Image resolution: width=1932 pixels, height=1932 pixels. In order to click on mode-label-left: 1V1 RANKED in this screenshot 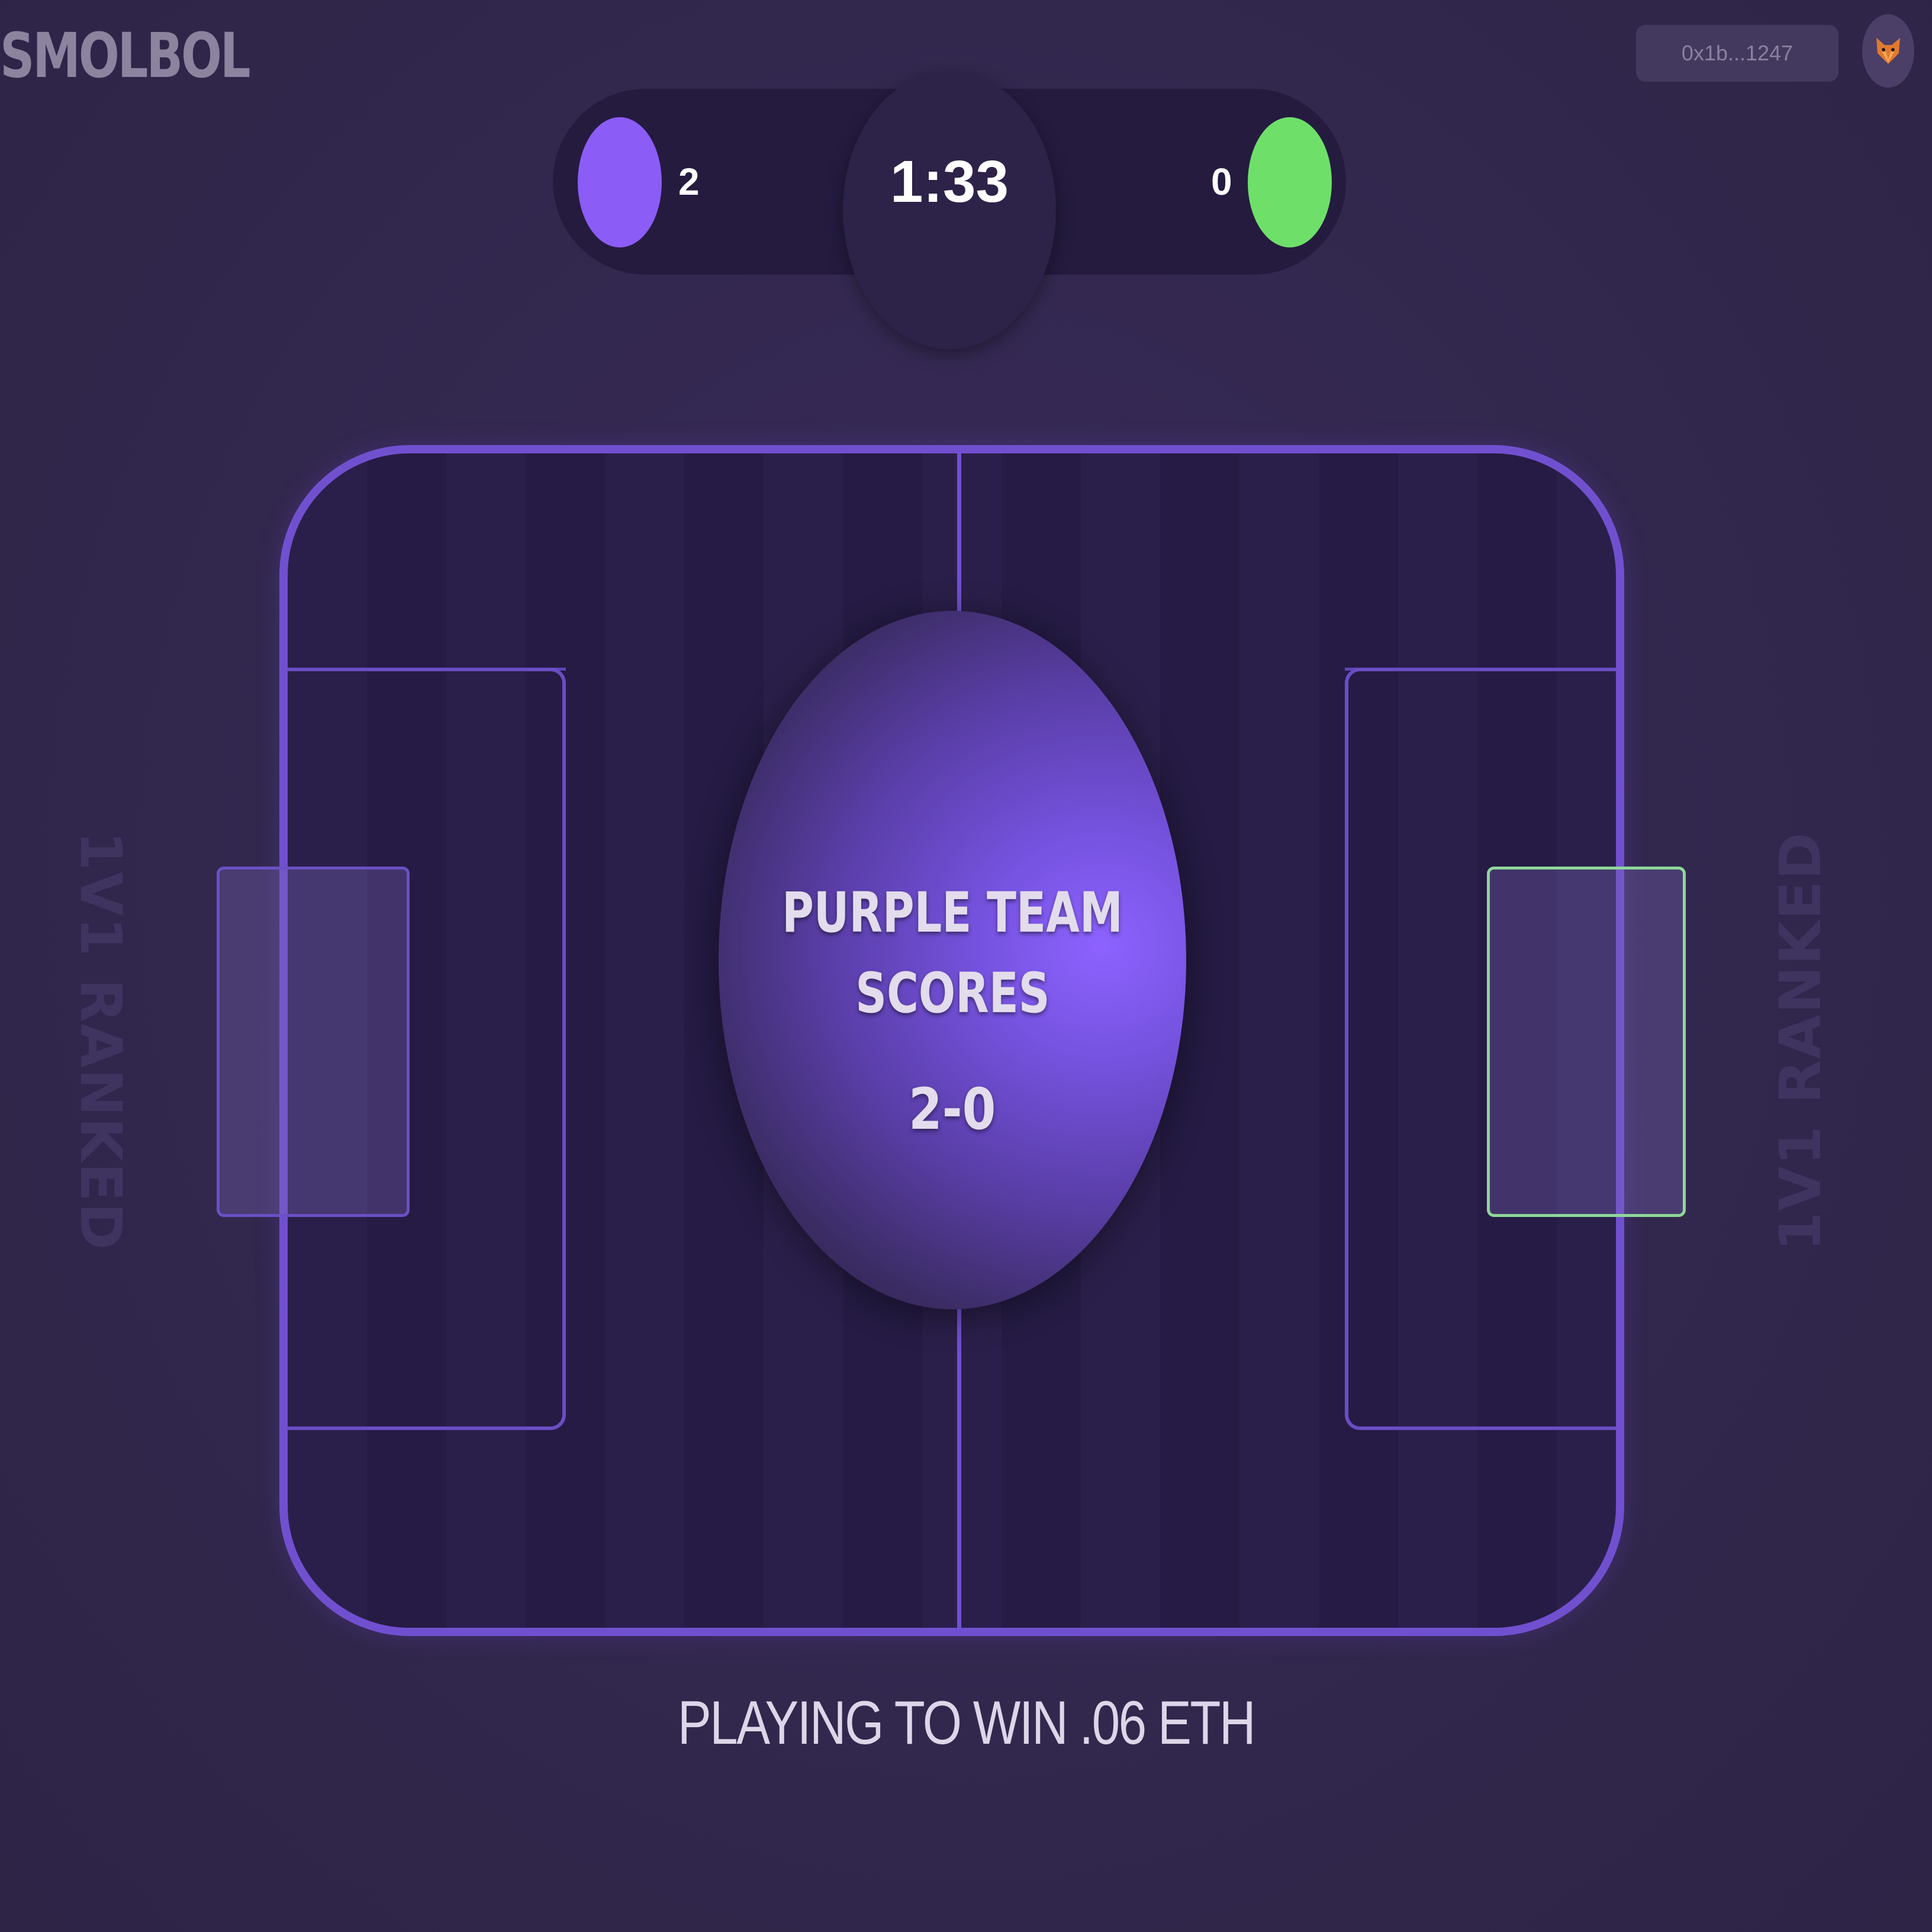, I will do `click(100, 1041)`.